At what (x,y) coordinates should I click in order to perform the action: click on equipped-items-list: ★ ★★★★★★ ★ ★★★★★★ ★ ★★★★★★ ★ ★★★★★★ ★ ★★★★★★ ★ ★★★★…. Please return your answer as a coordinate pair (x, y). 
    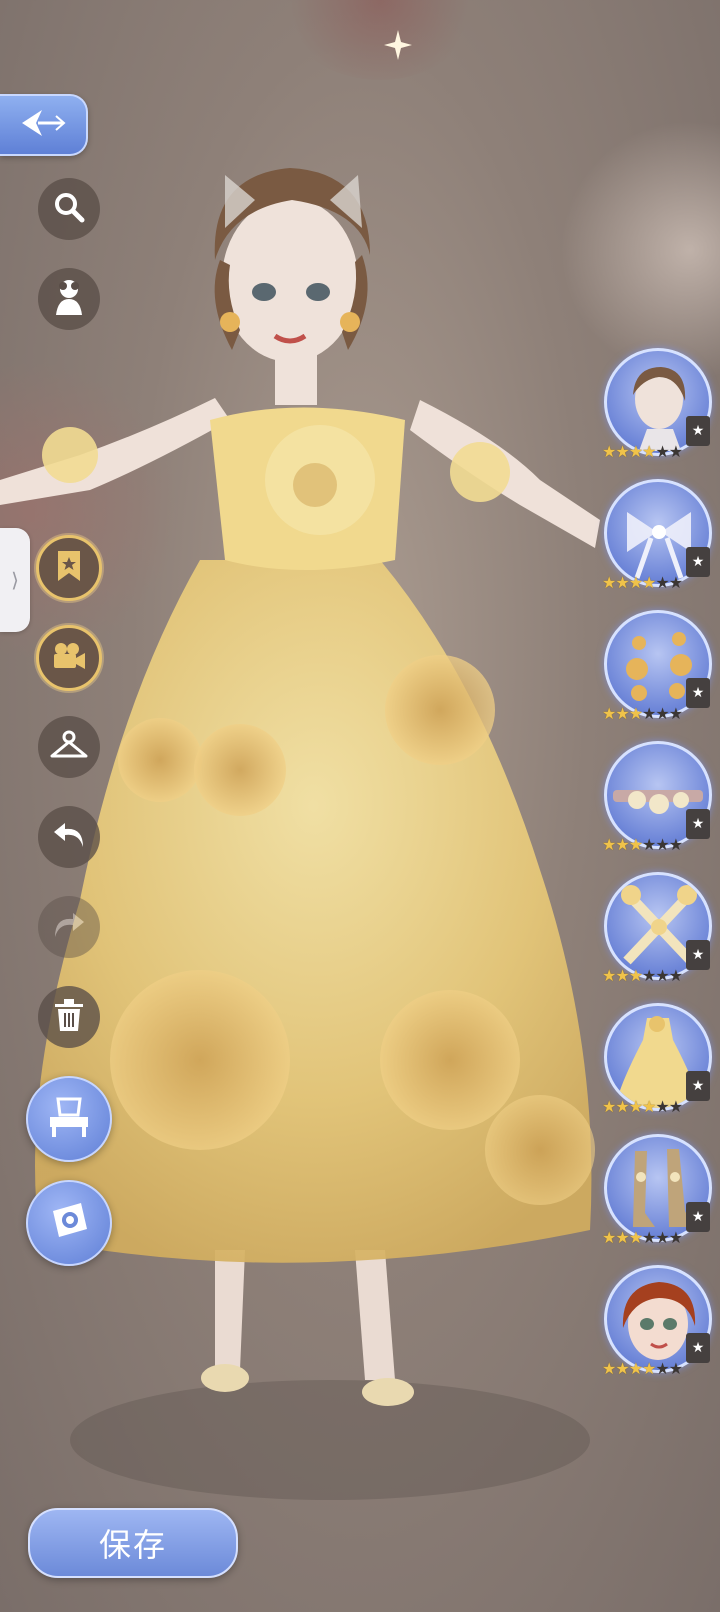
    Looking at the image, I should click on (658, 870).